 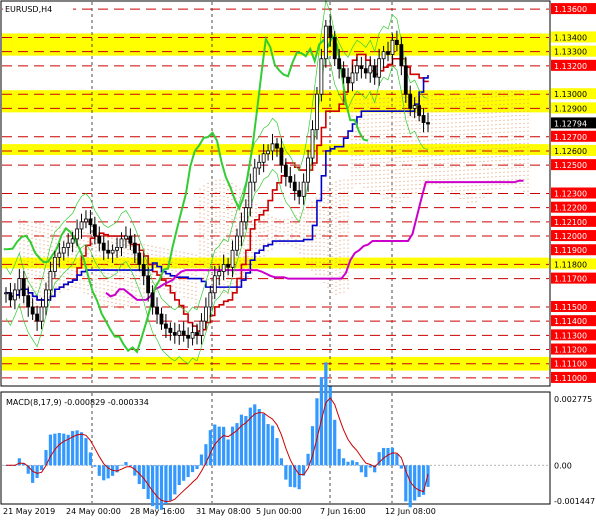 What do you see at coordinates (570, 94) in the screenshot?
I see `price-tag: 1.13000` at bounding box center [570, 94].